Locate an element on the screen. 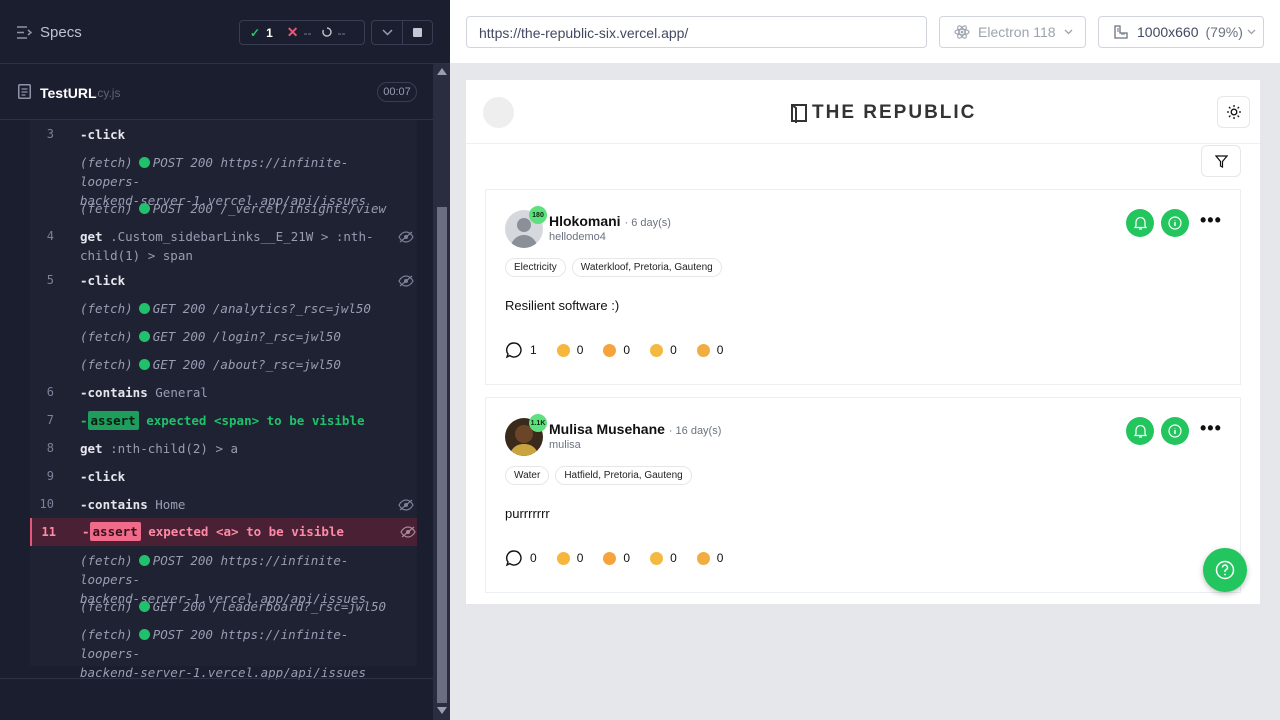 The image size is (1280, 720). category-tag: Electricity is located at coordinates (535, 267).